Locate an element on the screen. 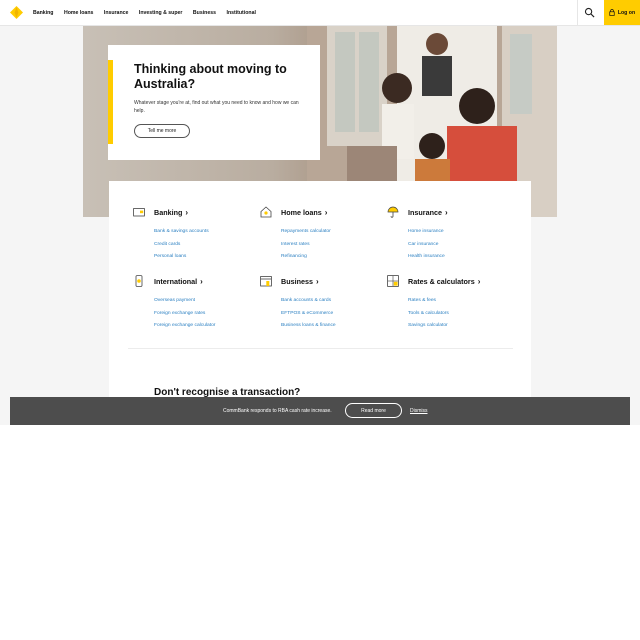 The image size is (640, 640). category-title: Rates & calculators is located at coordinates (441, 281).